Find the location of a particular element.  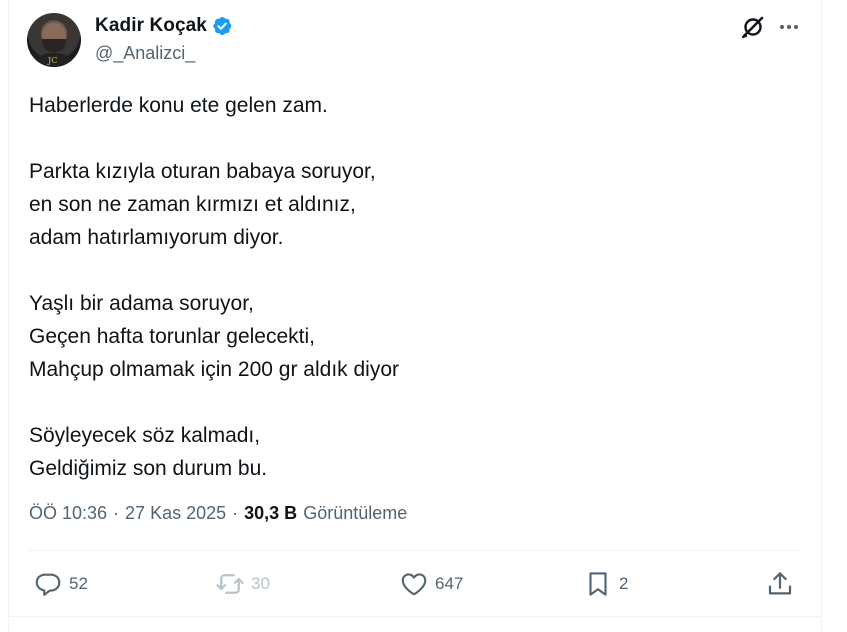

author-name-row: Kadir Koçak is located at coordinates (164, 26).